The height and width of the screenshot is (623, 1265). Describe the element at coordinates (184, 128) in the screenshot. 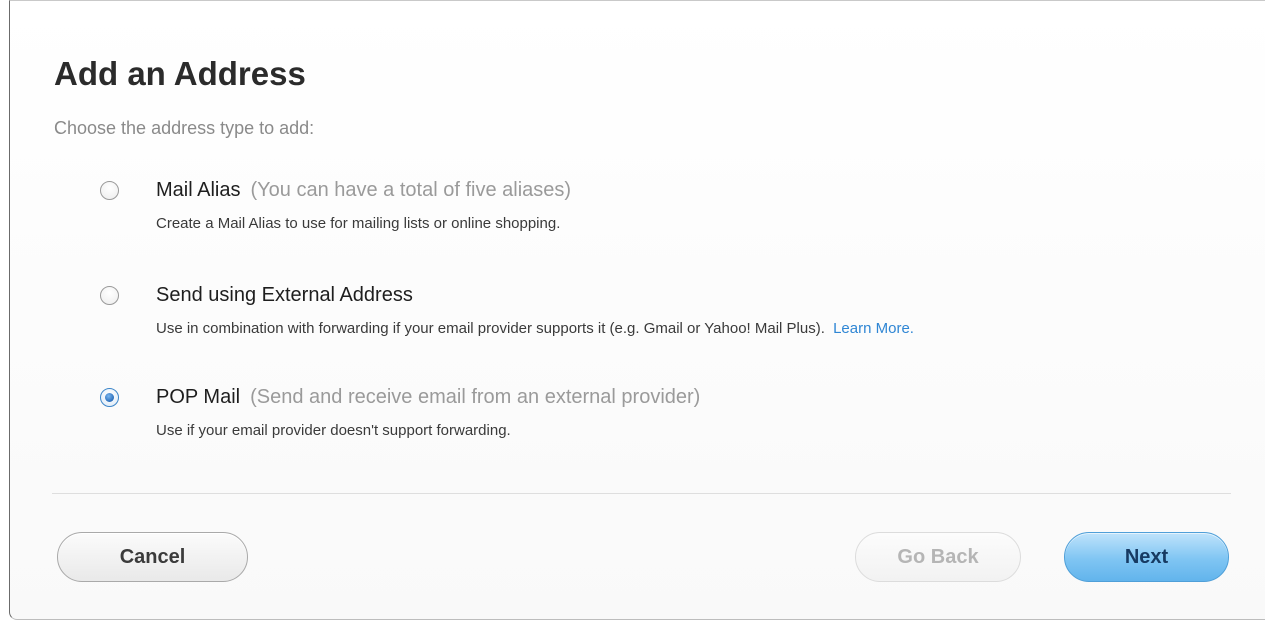

I see `dialog-subtitle: Choose the address type to add:` at that location.